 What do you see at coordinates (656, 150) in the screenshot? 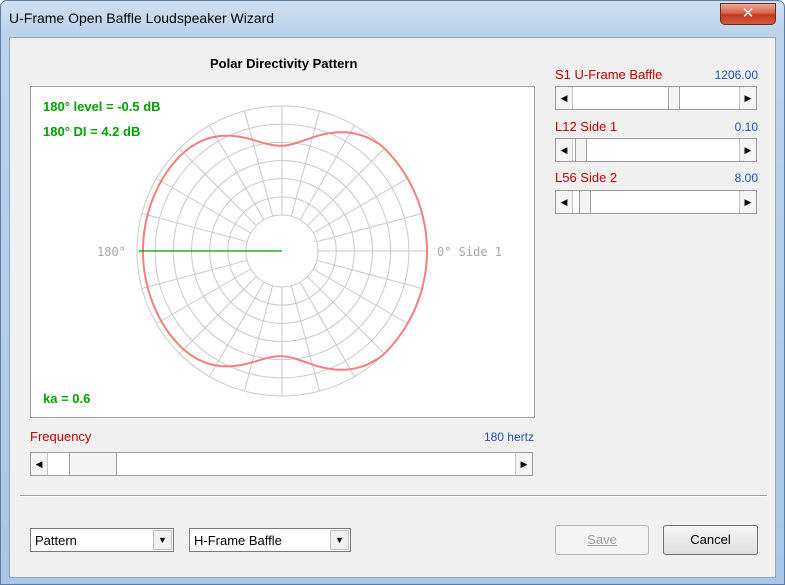
I see `side1-scrollbar: ◀ ▶` at bounding box center [656, 150].